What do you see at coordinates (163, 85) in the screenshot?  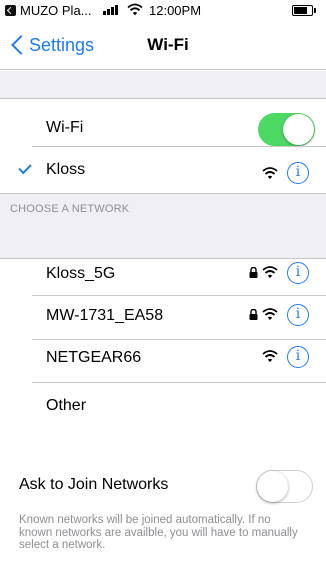 I see `group-spacer` at bounding box center [163, 85].